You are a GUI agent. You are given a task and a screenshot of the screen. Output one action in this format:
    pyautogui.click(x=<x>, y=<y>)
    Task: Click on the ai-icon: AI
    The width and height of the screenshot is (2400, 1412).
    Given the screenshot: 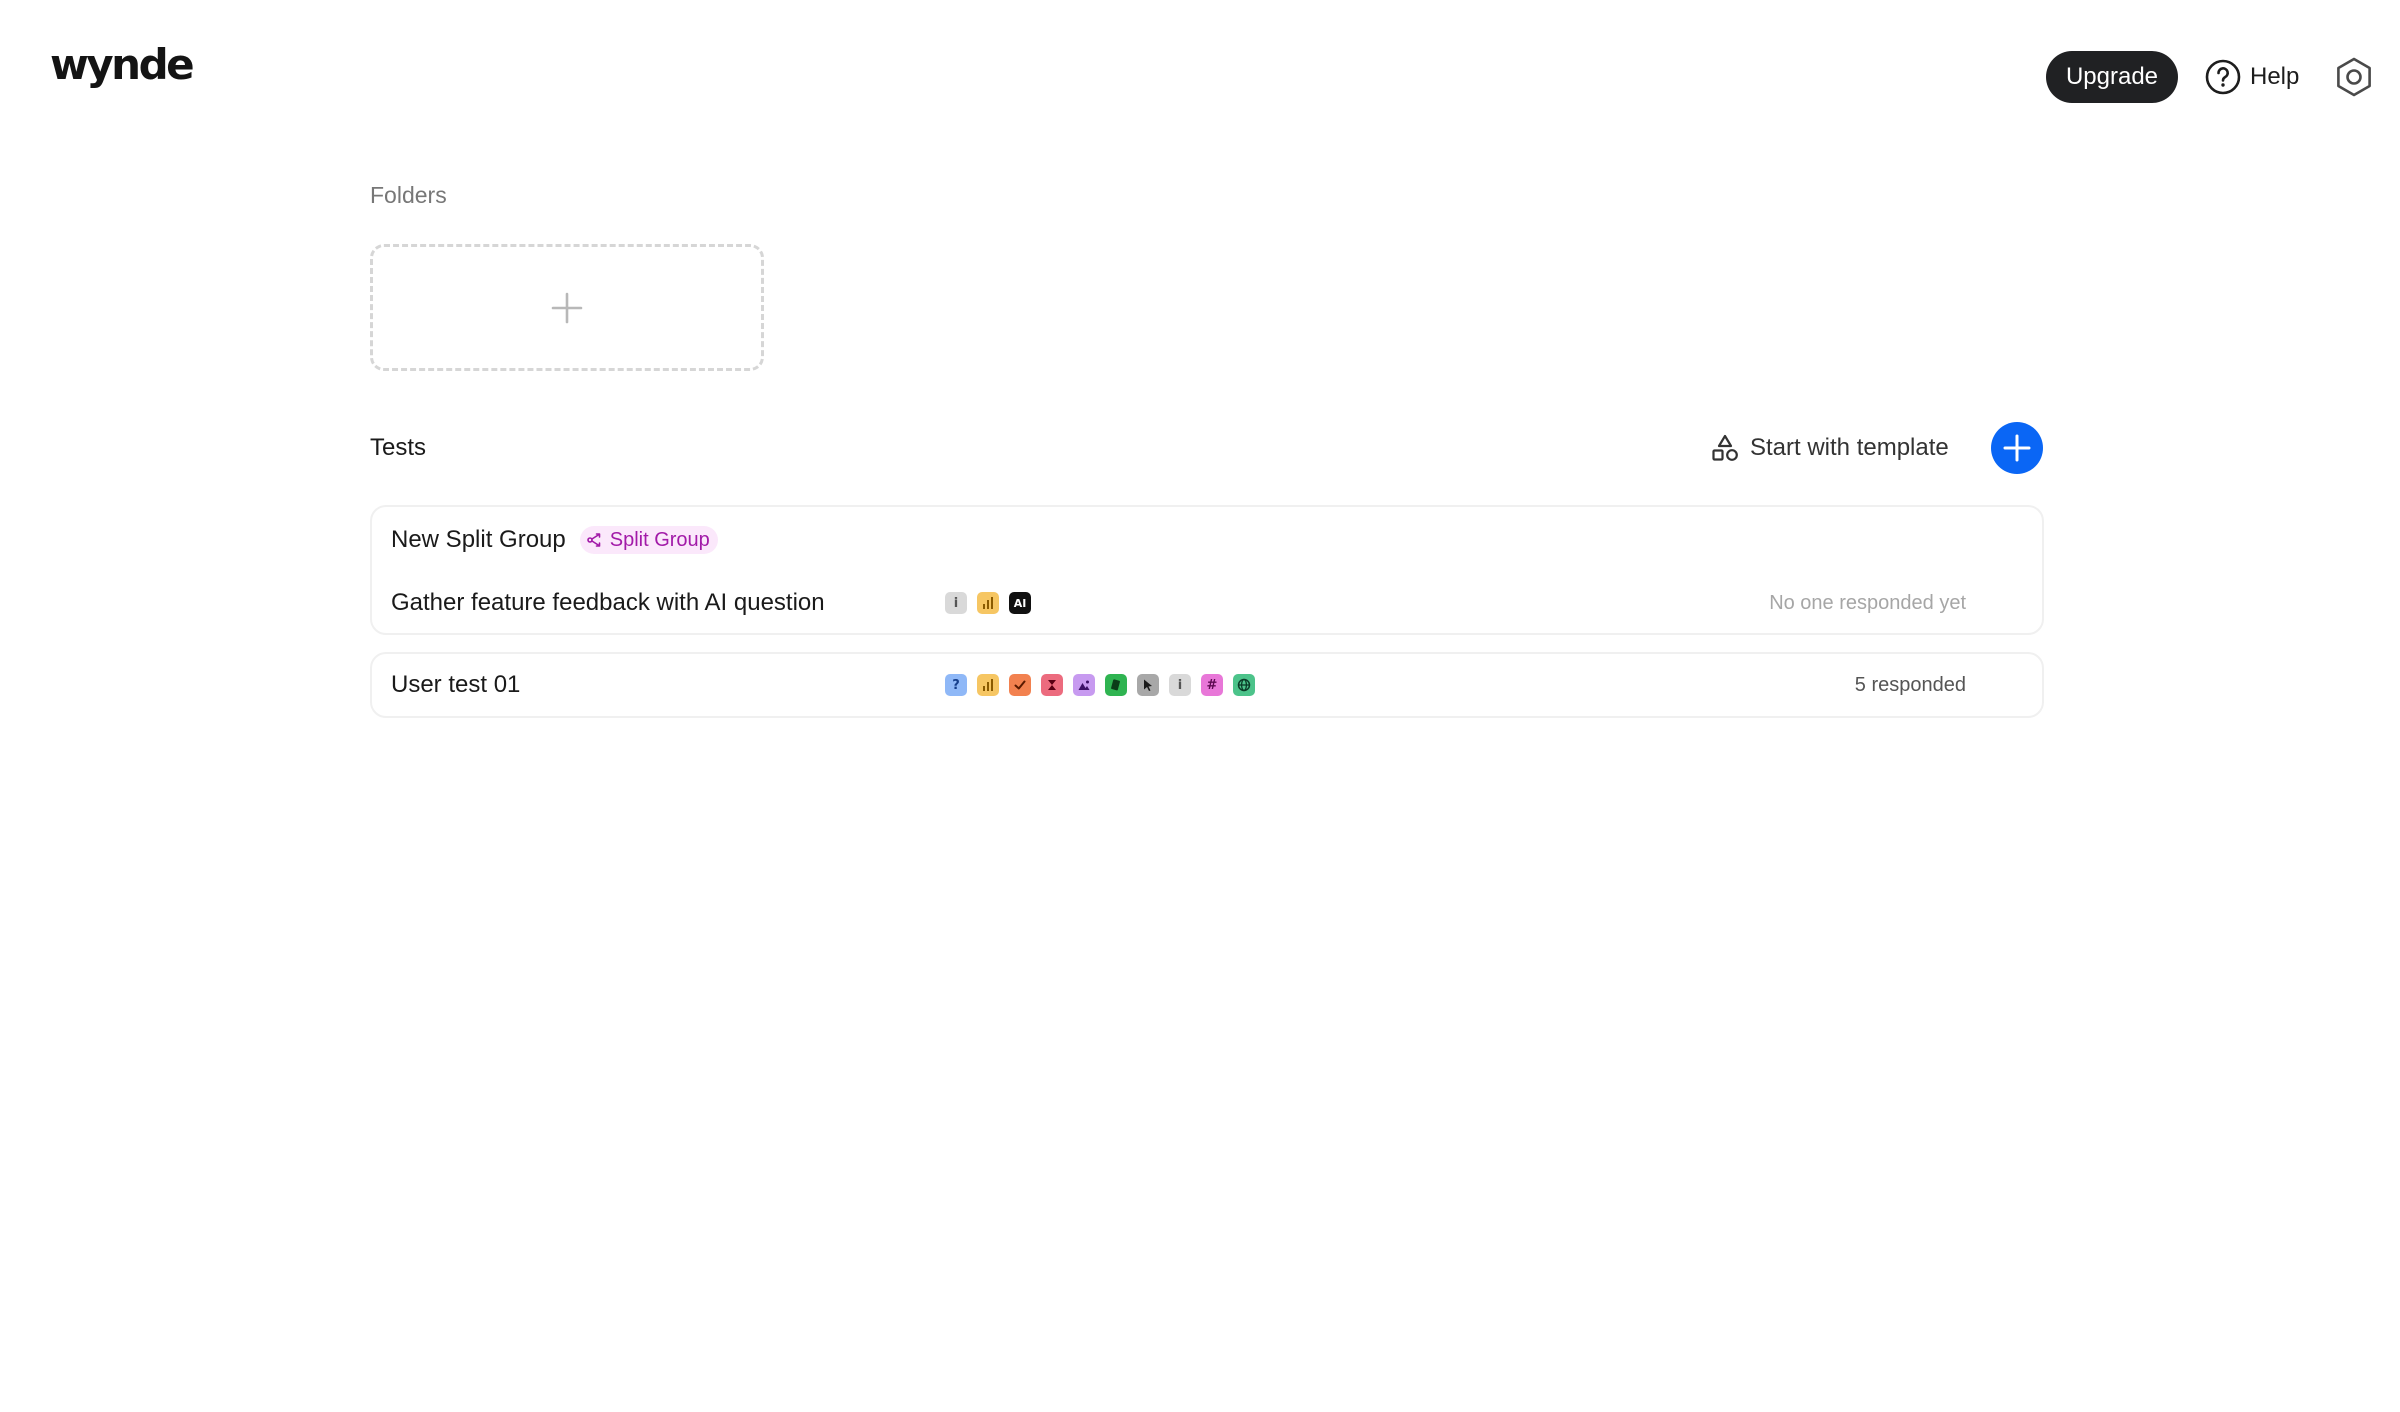 What is the action you would take?
    pyautogui.click(x=1020, y=603)
    